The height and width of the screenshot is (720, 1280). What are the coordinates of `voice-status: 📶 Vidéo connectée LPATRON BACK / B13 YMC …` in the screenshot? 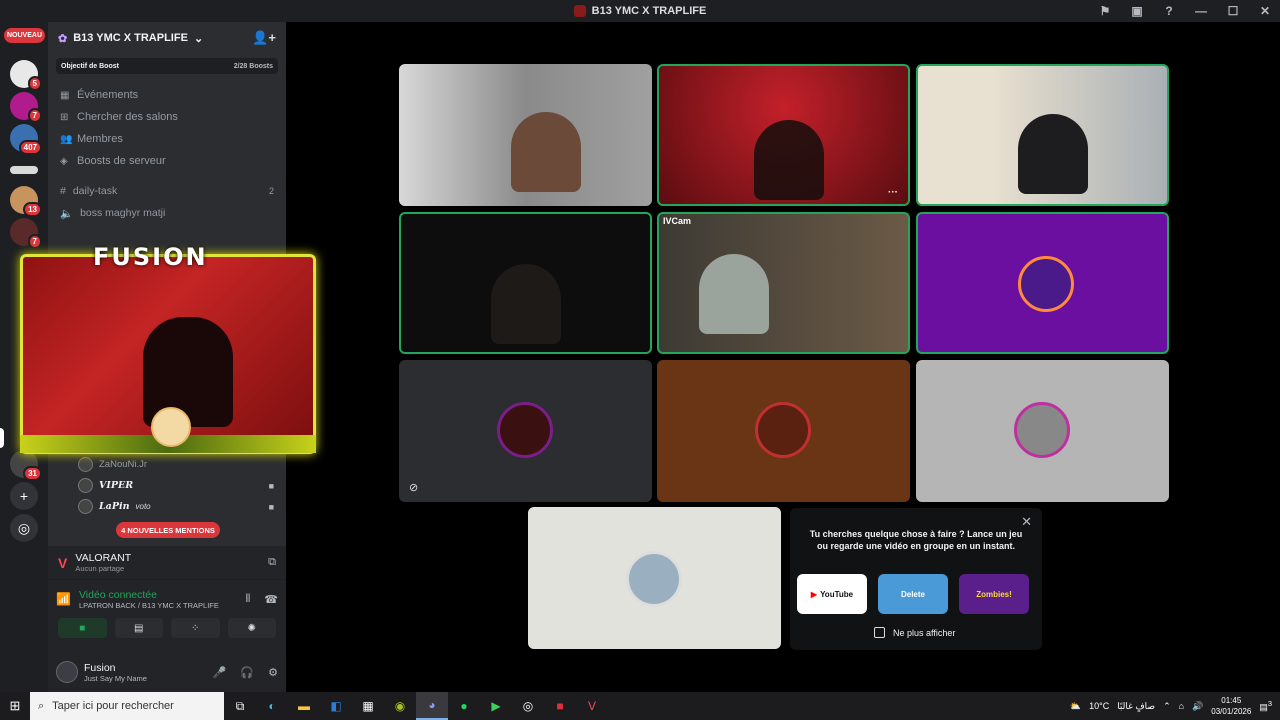 It's located at (167, 599).